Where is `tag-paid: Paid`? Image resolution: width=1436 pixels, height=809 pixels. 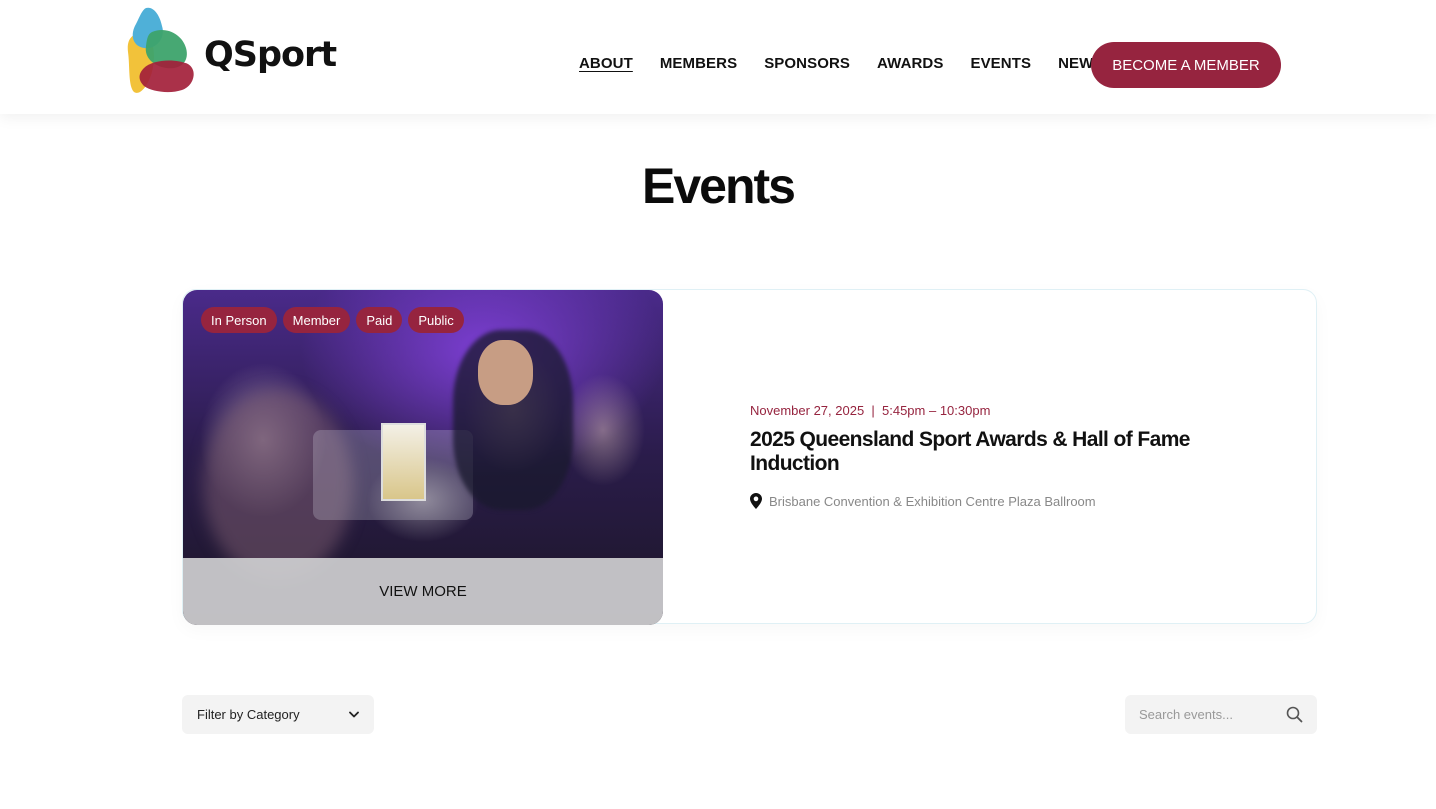
tag-paid: Paid is located at coordinates (379, 320).